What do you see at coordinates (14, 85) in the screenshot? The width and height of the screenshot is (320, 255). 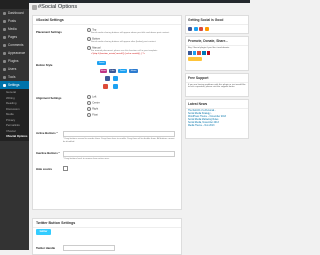 I see `sidebar-item-settings: Settings` at bounding box center [14, 85].